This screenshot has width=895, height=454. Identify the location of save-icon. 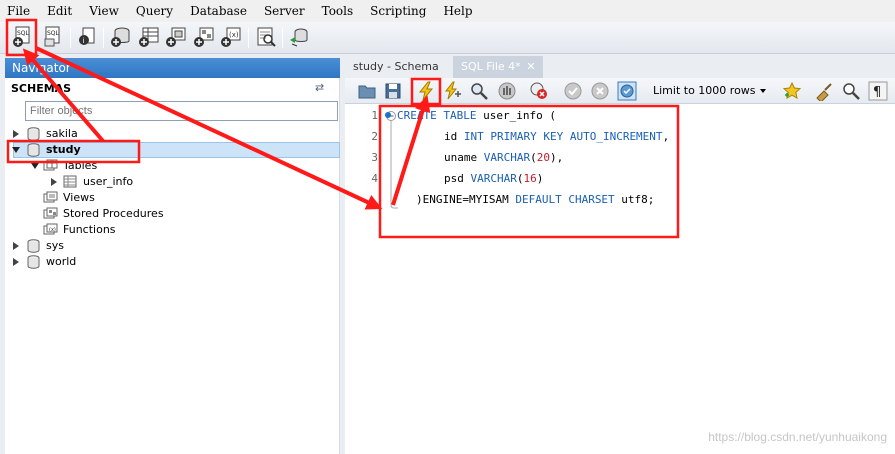
(393, 91).